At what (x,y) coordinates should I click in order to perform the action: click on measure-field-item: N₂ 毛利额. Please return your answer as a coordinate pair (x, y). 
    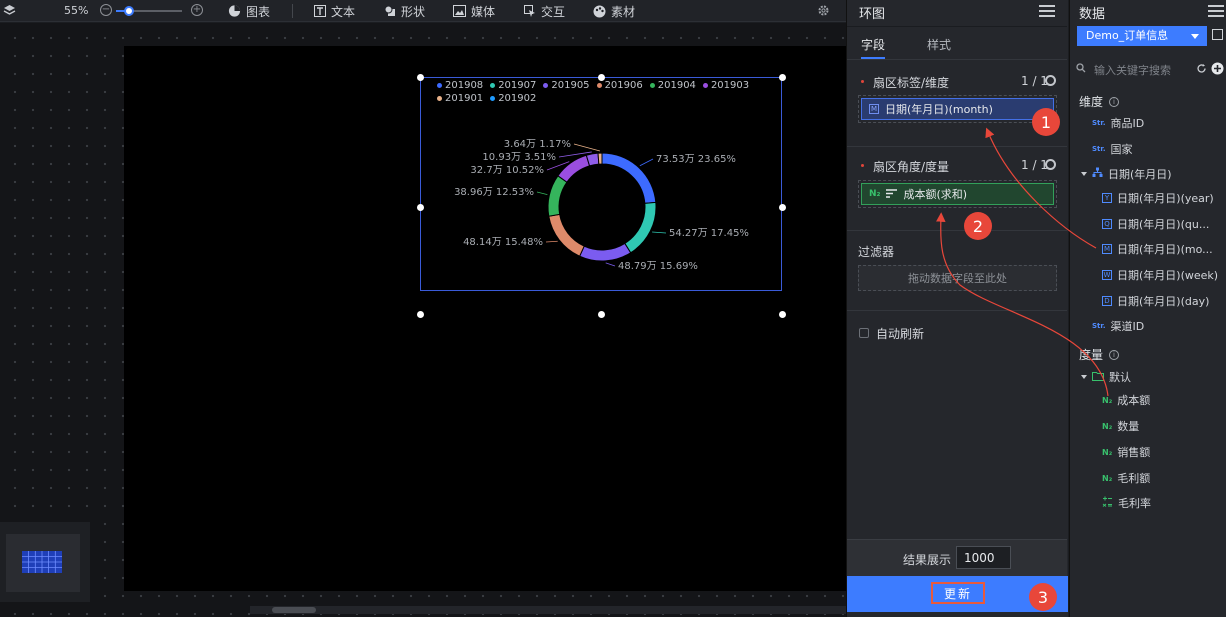
    Looking at the image, I should click on (1126, 478).